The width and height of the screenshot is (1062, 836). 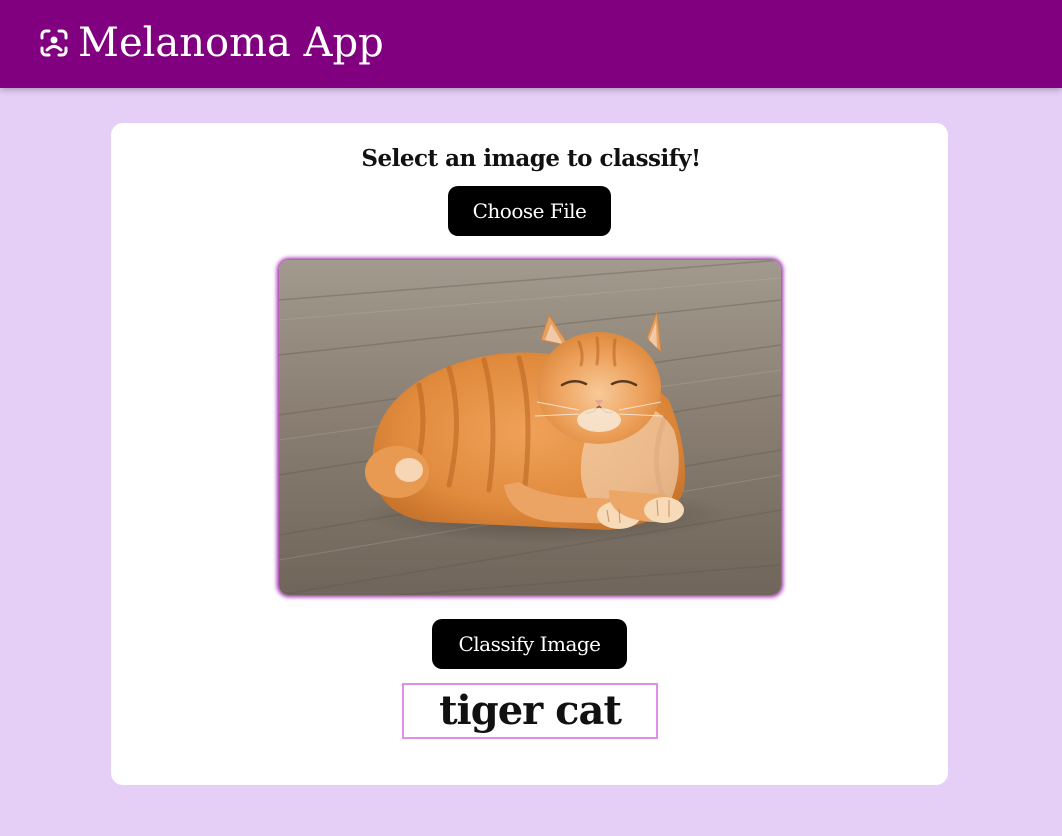 I want to click on app-header: Melanoma App, so click(x=531, y=44).